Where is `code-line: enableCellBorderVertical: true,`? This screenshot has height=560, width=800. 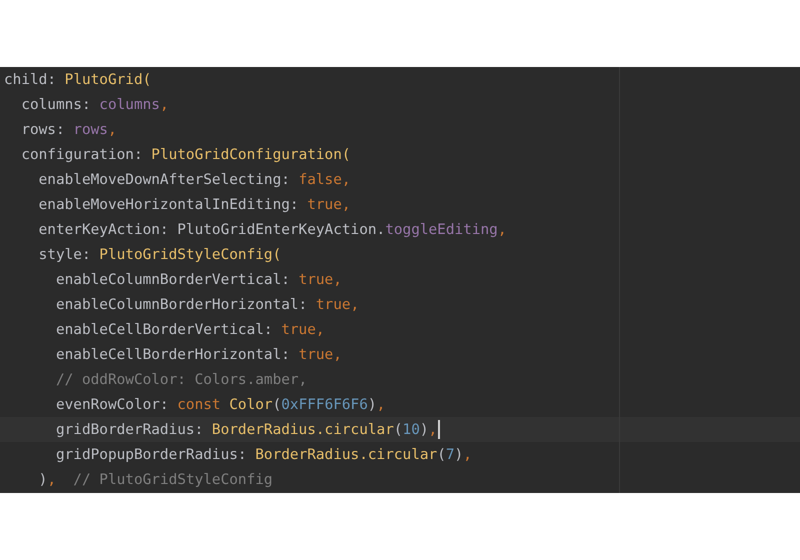 code-line: enableCellBorderVertical: true, is located at coordinates (190, 330).